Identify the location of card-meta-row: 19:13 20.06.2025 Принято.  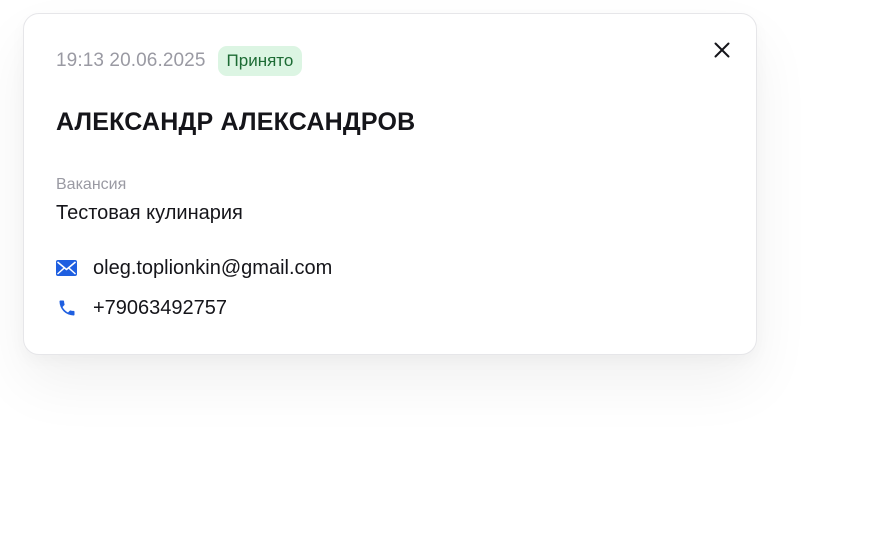
(179, 61).